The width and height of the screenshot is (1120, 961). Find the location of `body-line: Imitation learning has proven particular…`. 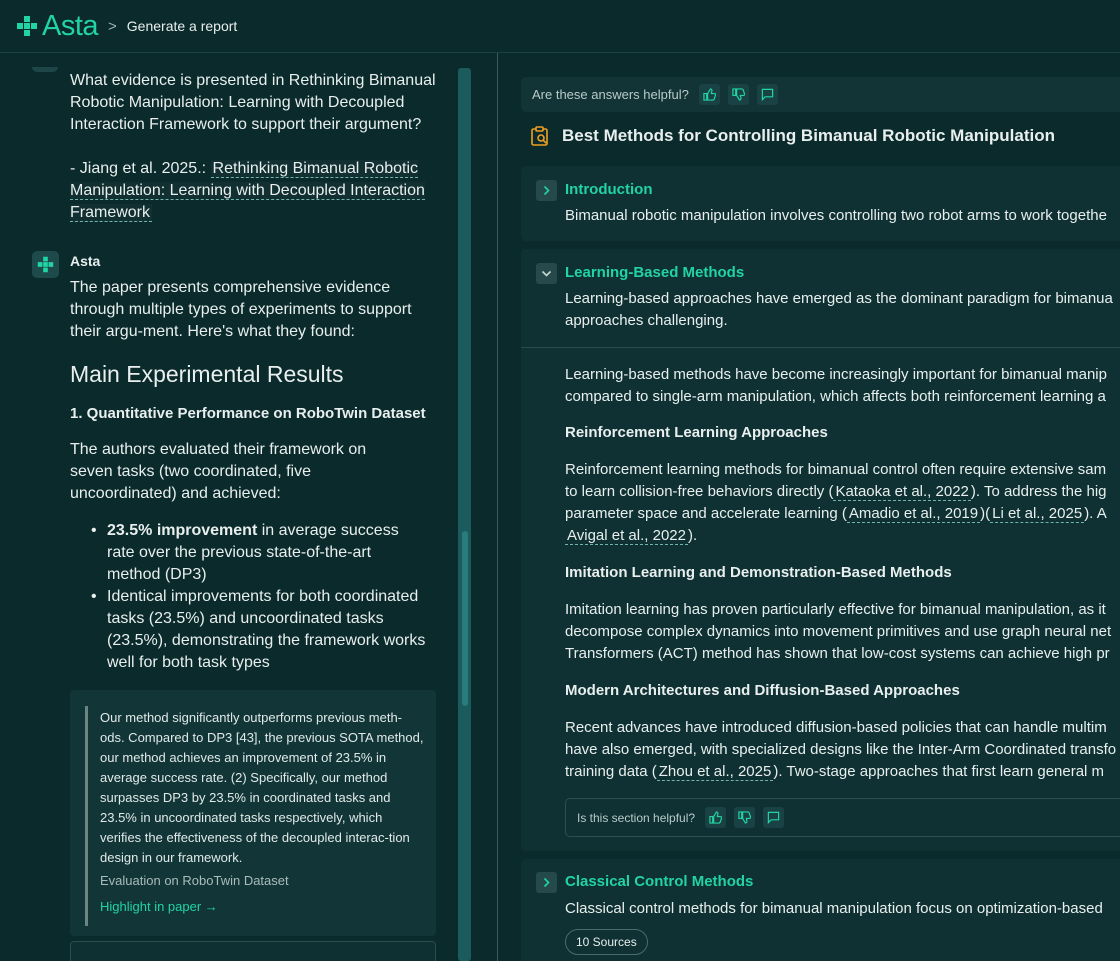

body-line: Imitation learning has proven particular… is located at coordinates (835, 609).